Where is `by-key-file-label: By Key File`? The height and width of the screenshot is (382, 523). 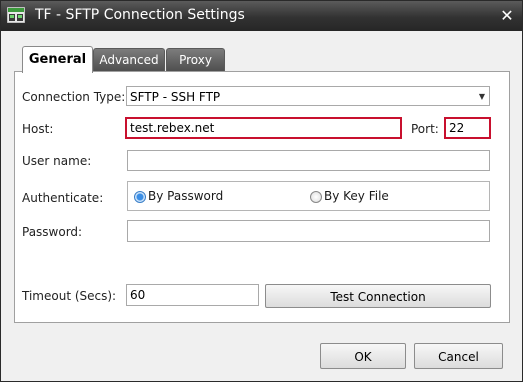
by-key-file-label: By Key File is located at coordinates (356, 196).